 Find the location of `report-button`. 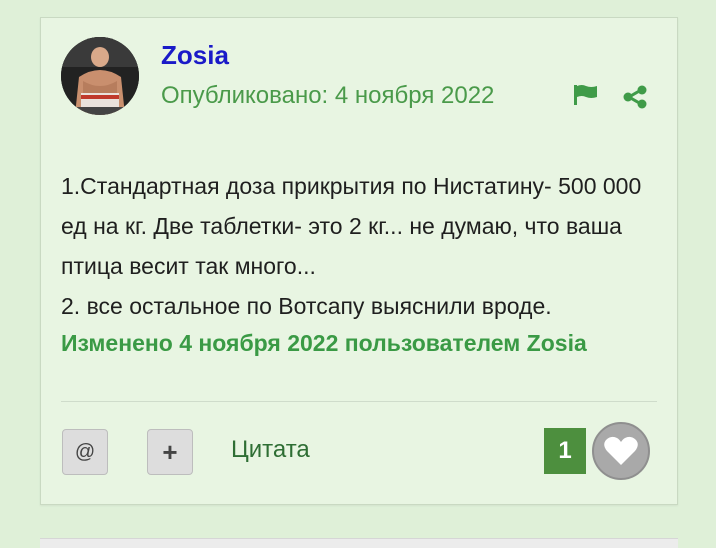

report-button is located at coordinates (586, 95).